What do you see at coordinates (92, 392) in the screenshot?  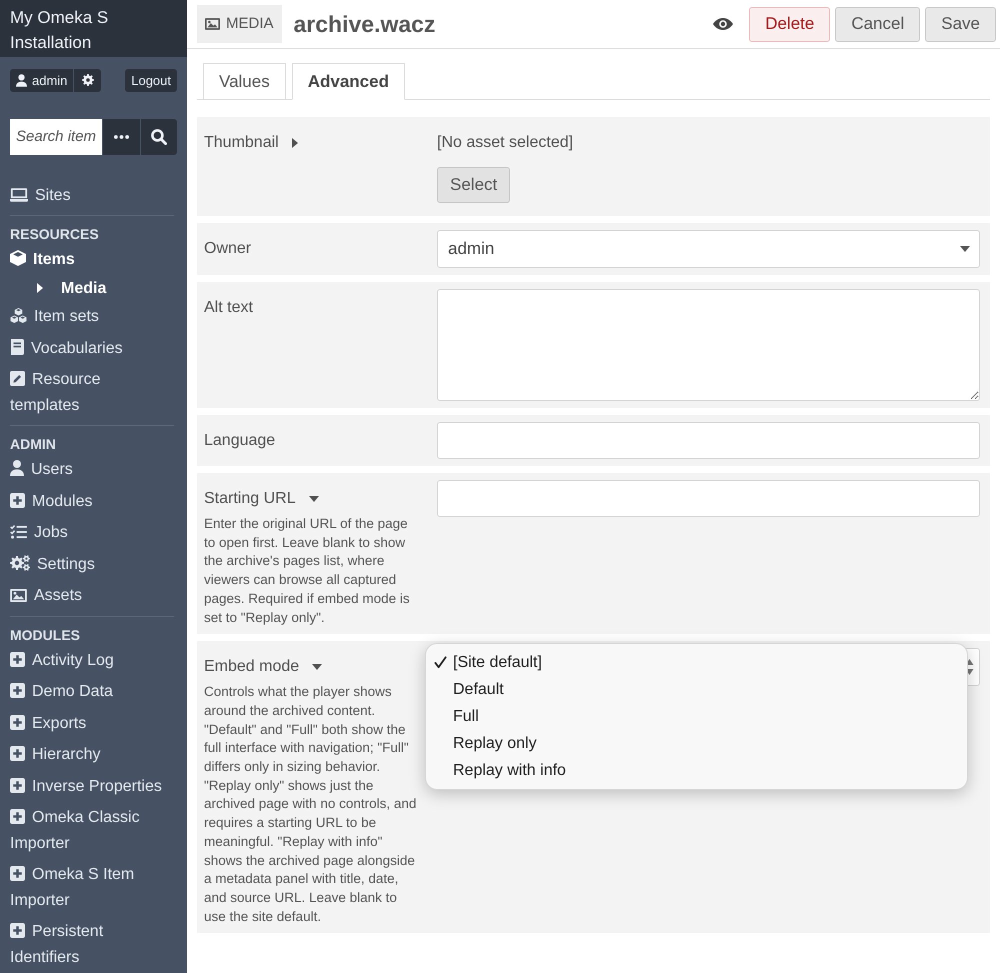 I see `nav-link: Resource templates` at bounding box center [92, 392].